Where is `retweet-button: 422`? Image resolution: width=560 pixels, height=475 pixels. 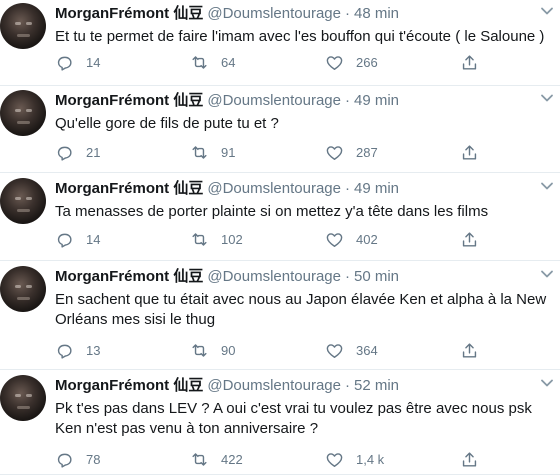
retweet-button: 422 is located at coordinates (216, 459).